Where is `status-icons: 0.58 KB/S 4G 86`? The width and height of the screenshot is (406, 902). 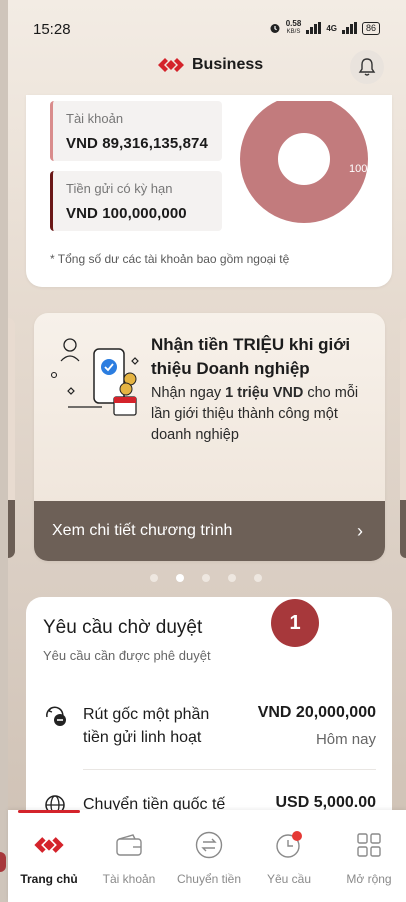
status-icons: 0.58 KB/S 4G 86 is located at coordinates (324, 28).